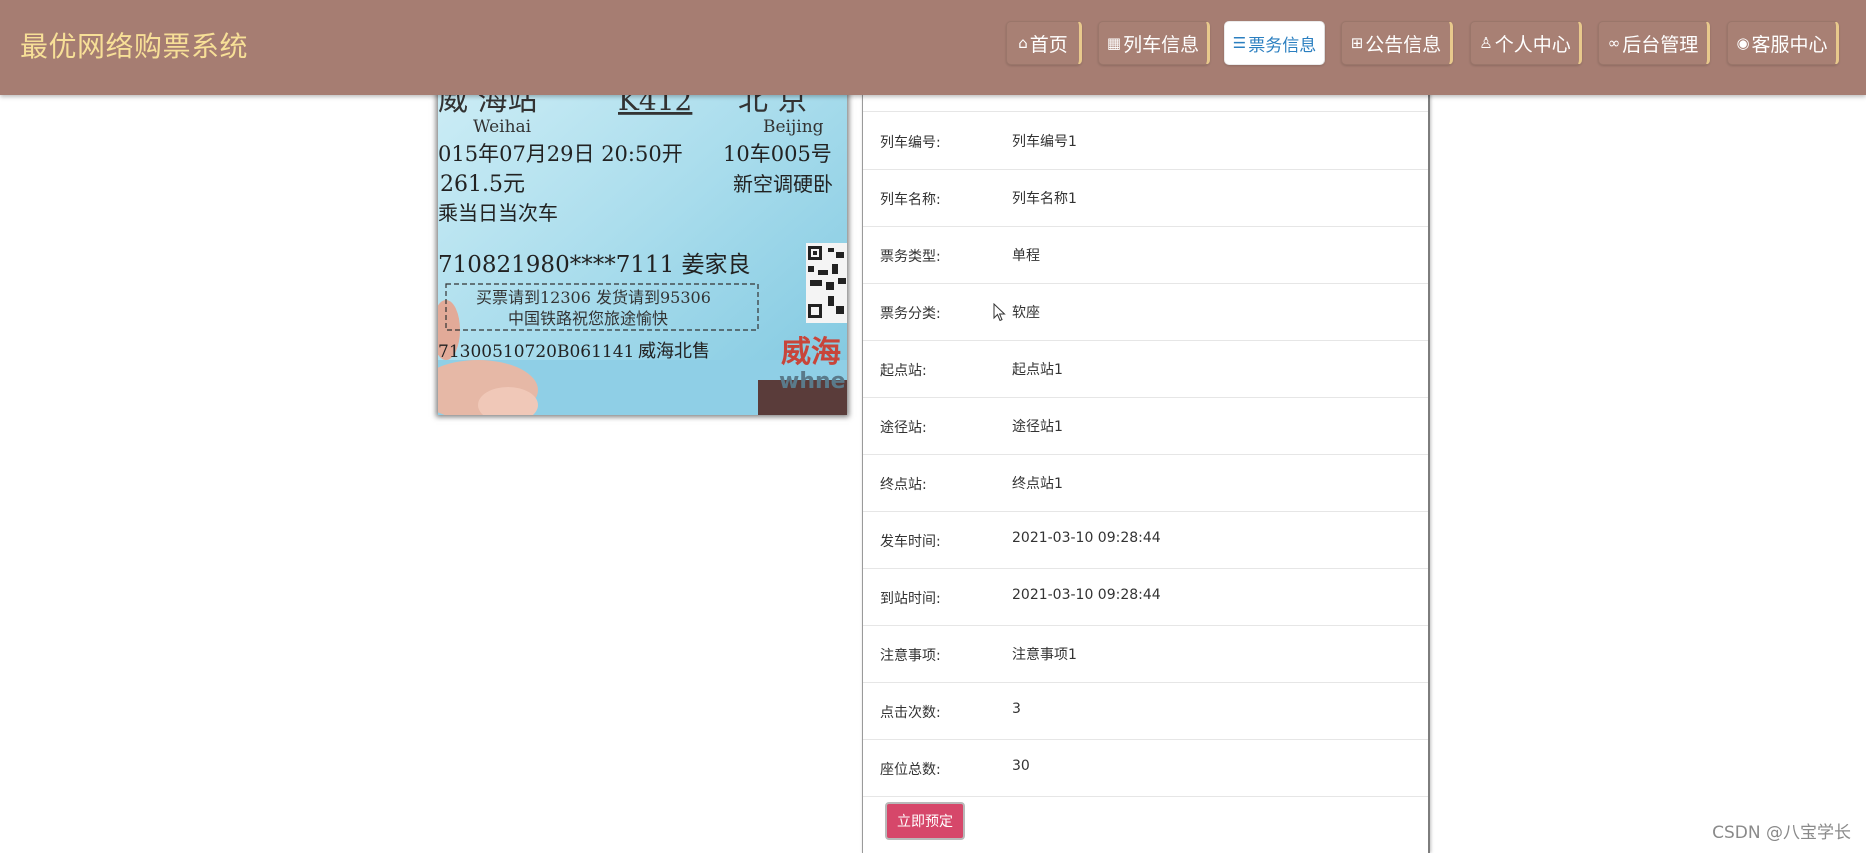 Image resolution: width=1866 pixels, height=853 pixels. Describe the element at coordinates (1145, 654) in the screenshot. I see `detail-row-notes: 注意事项: 注意事项1` at that location.